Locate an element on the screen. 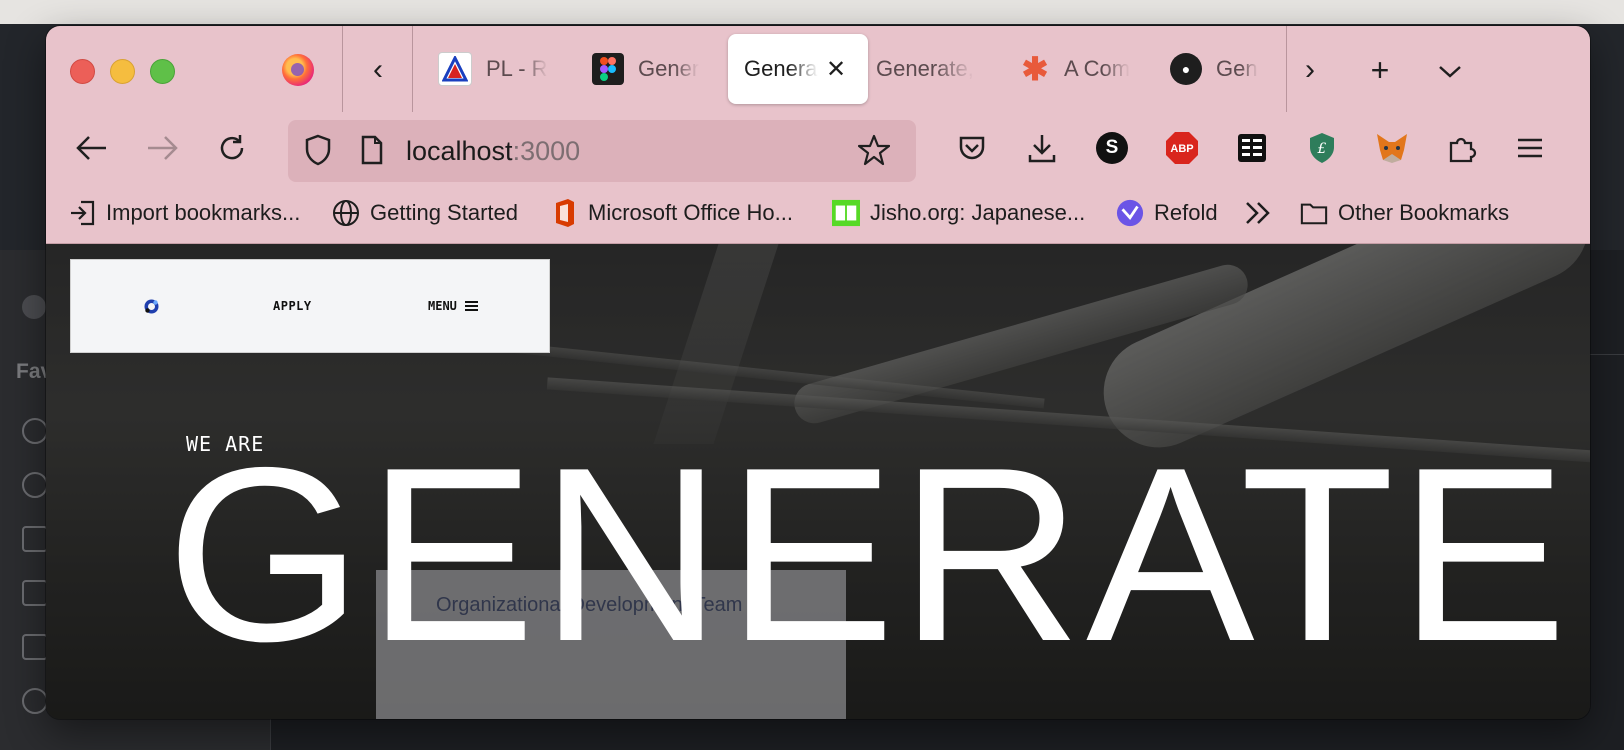  scroll-tabs-right-button: › is located at coordinates (1310, 70).